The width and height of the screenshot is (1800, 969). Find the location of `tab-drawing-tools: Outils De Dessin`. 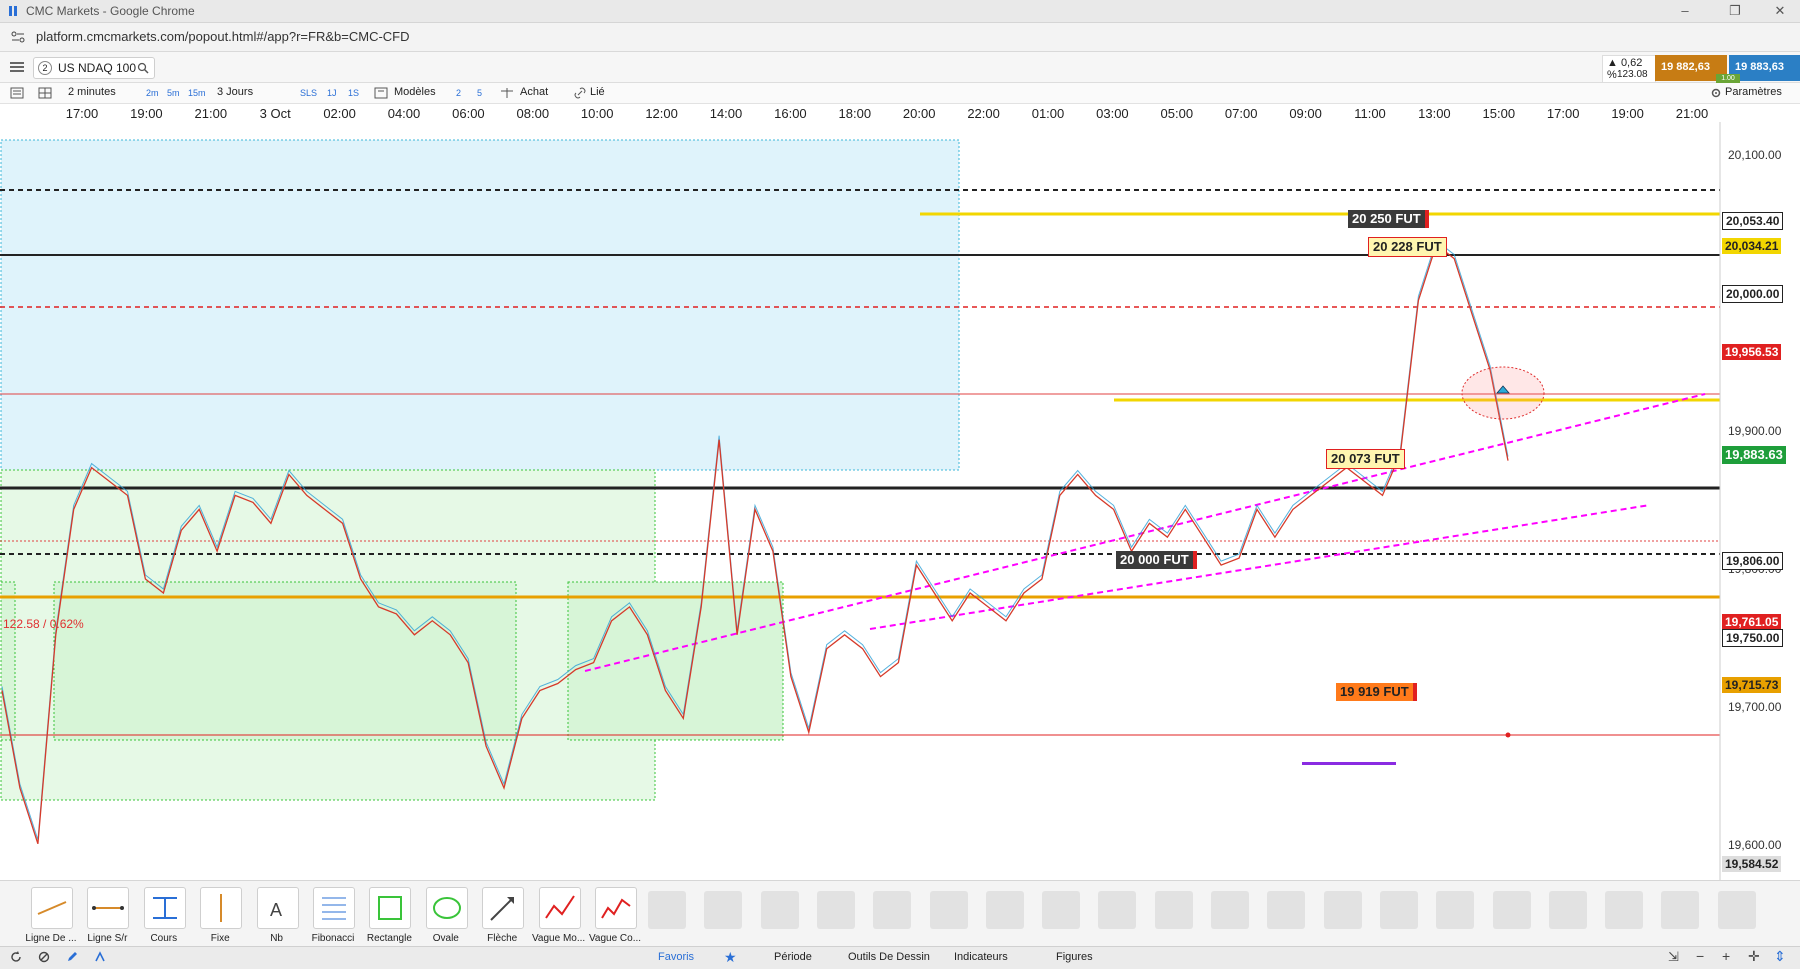

tab-drawing-tools: Outils De Dessin is located at coordinates (889, 957).